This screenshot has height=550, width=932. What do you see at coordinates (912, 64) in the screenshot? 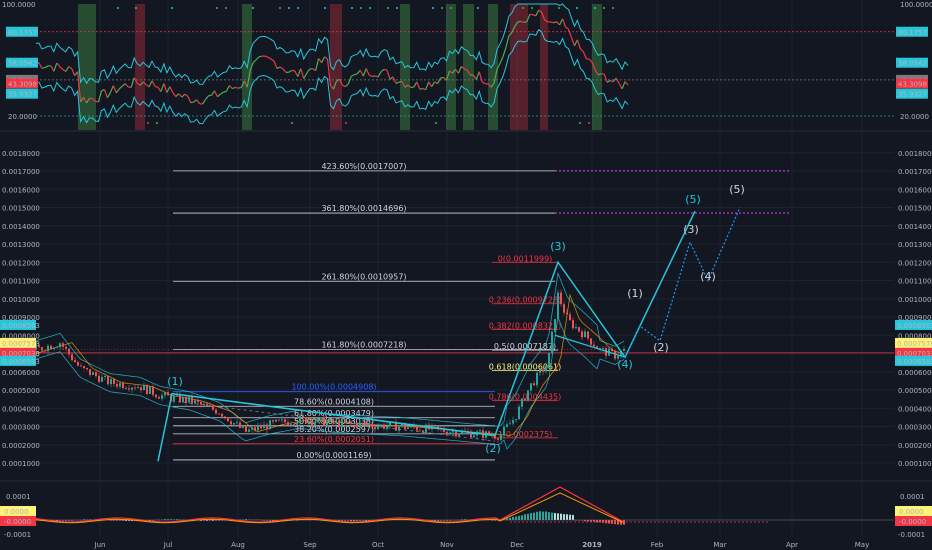
I see `oscillator-value-marker-label: 58.0542` at bounding box center [912, 64].